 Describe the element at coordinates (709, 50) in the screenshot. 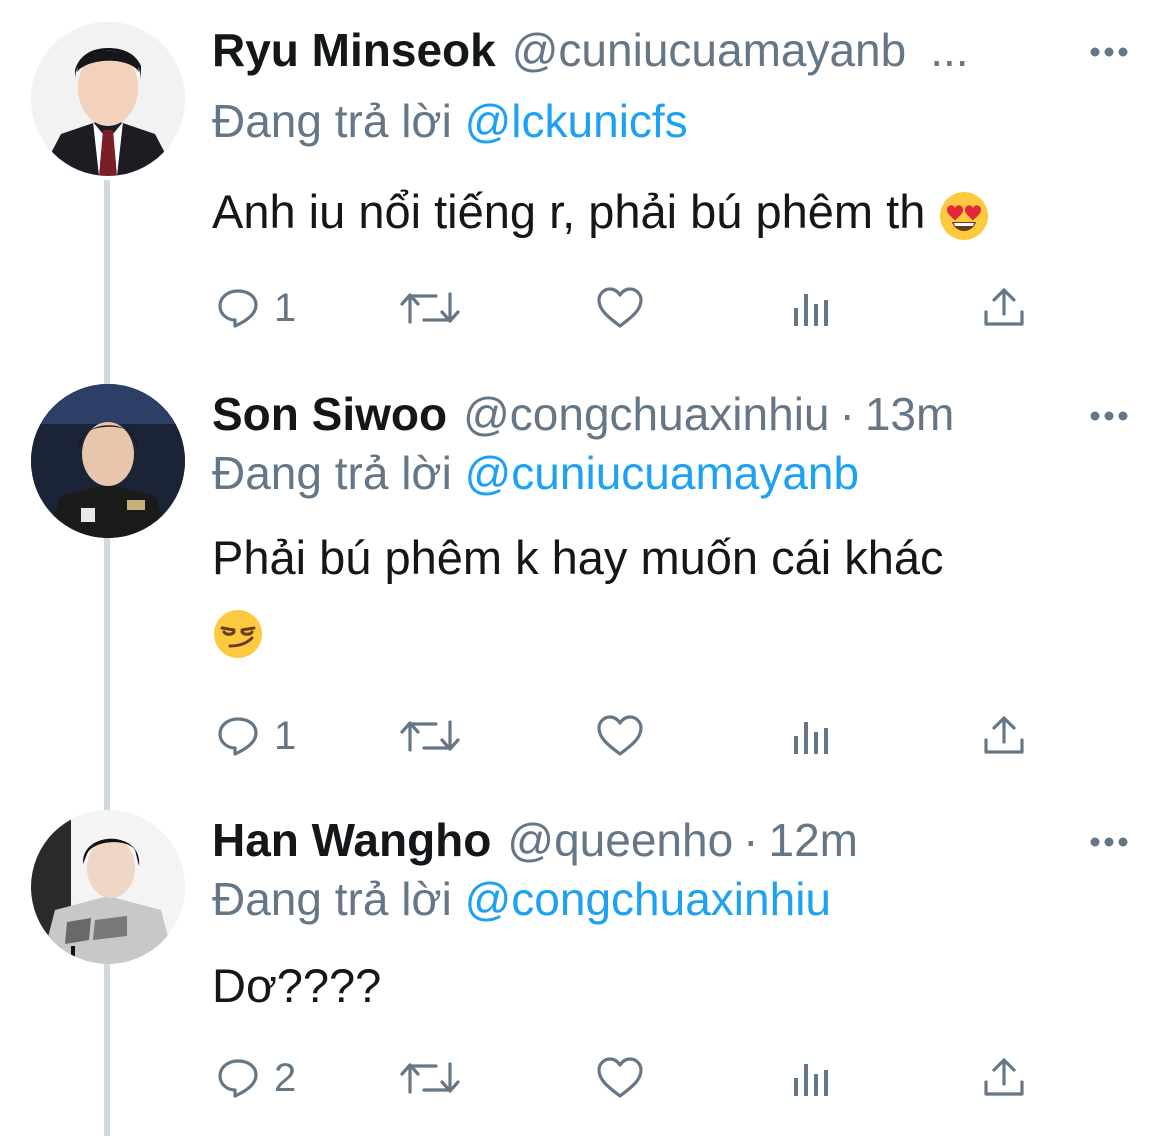

I see `user-handle: @cuniucuamayanb` at that location.